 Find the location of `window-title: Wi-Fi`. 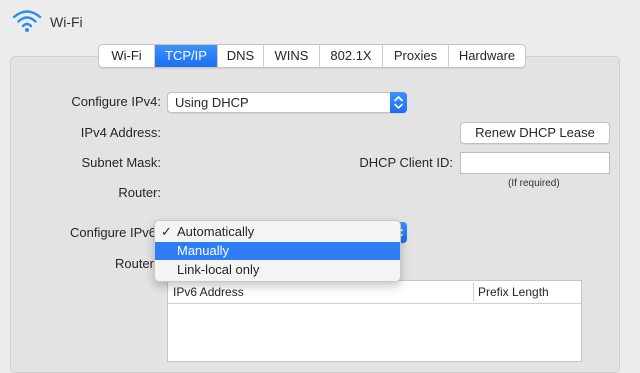

window-title: Wi-Fi is located at coordinates (66, 22).